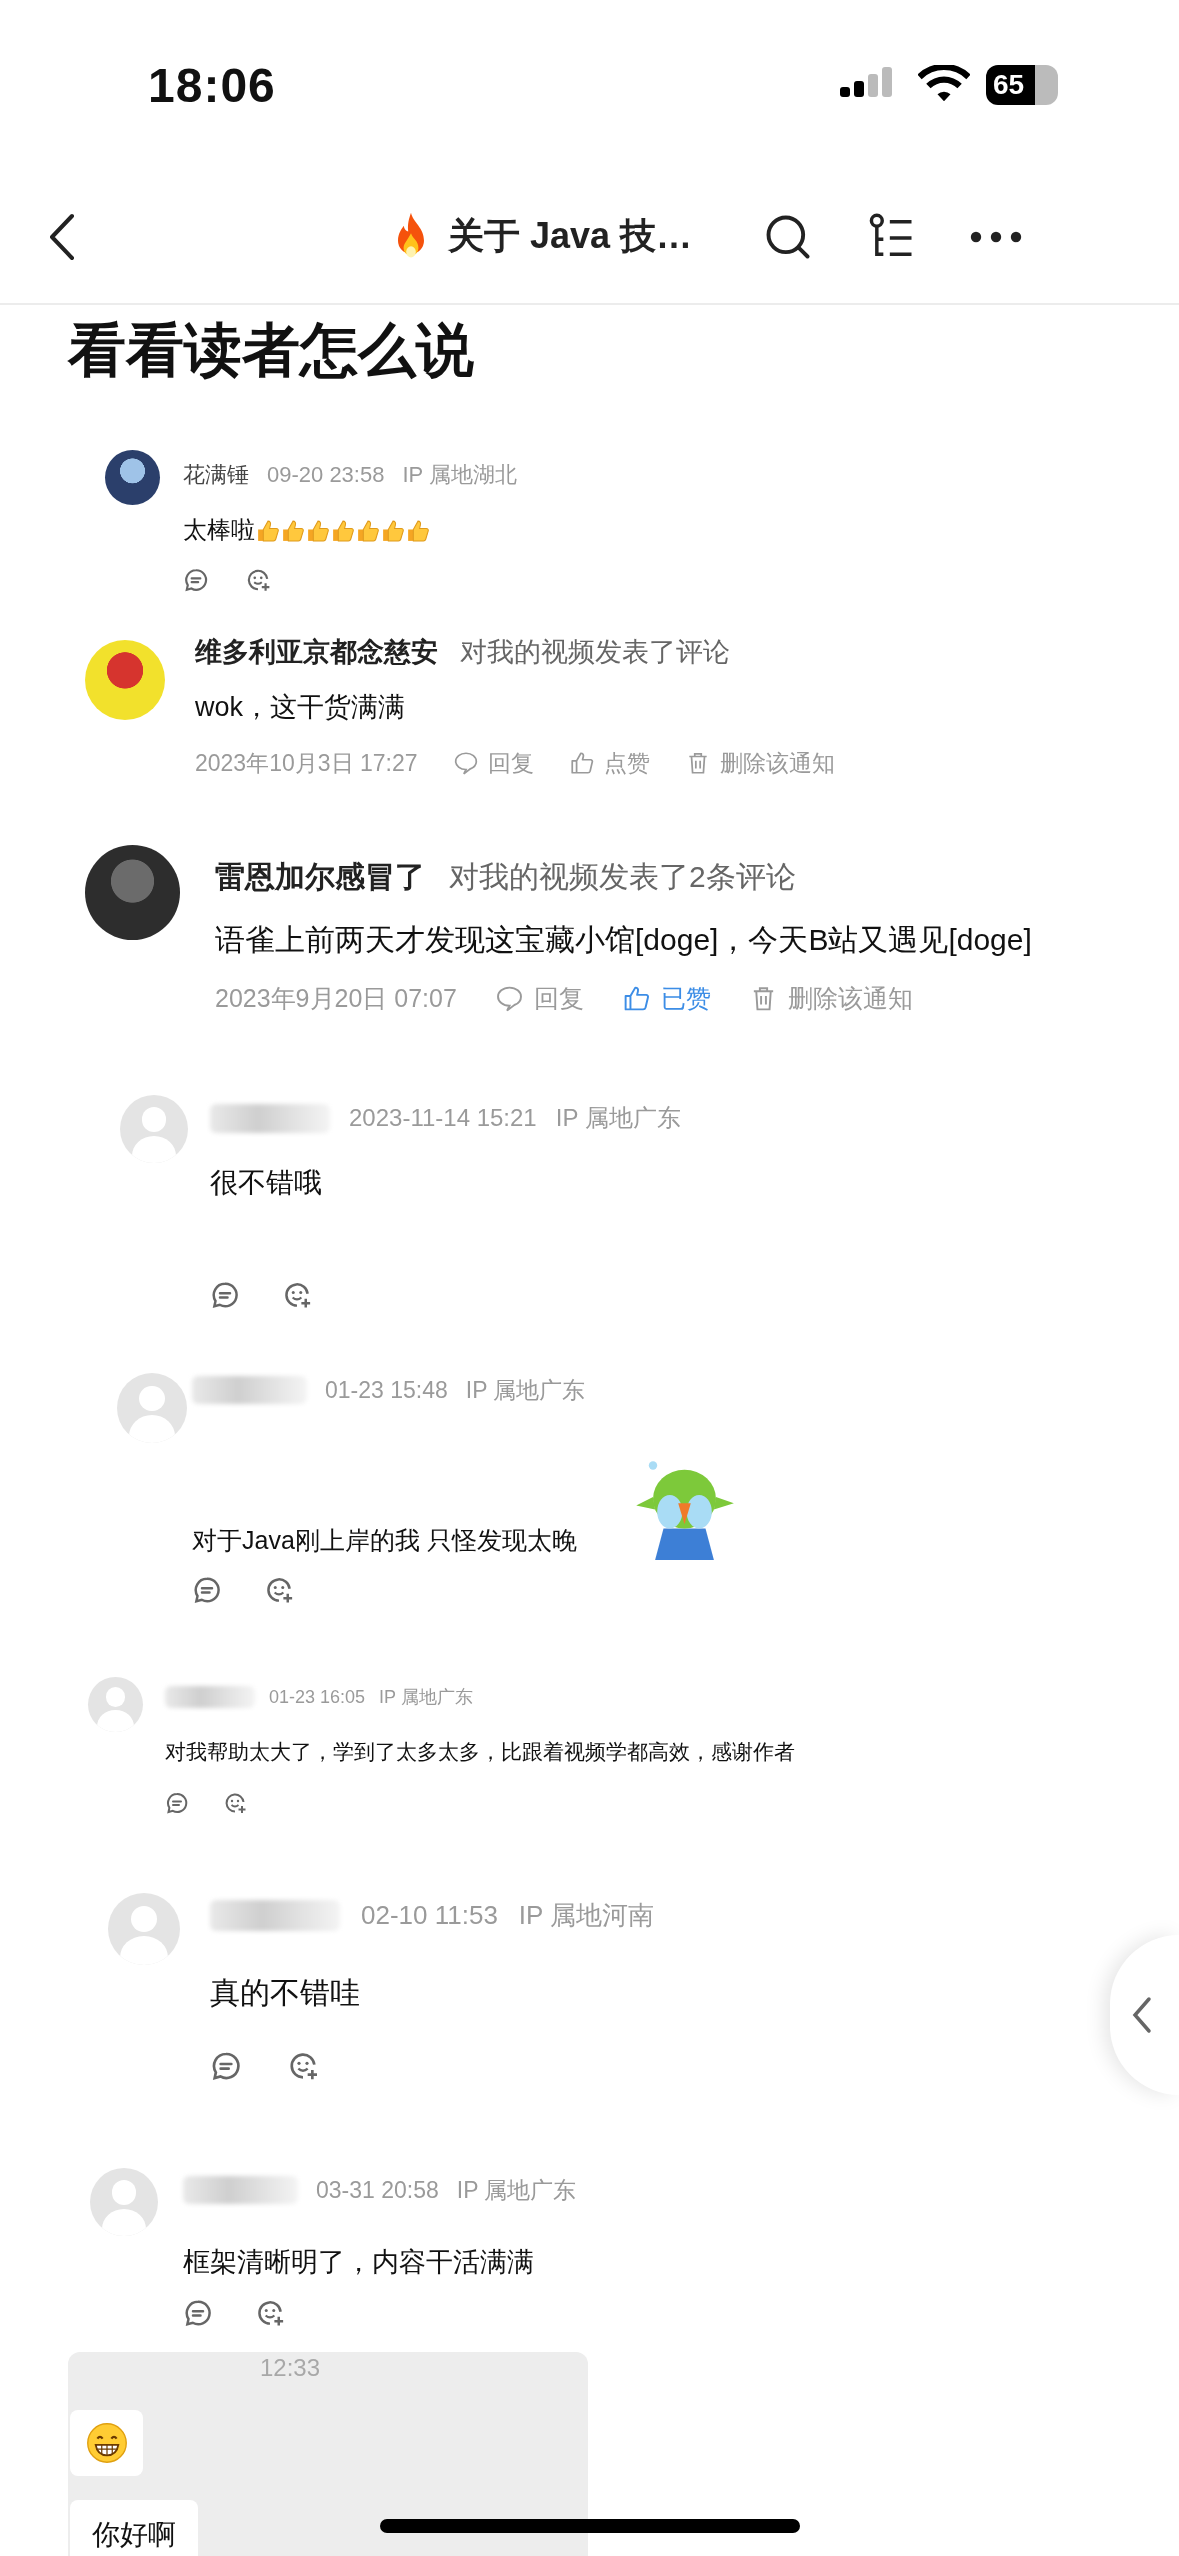 The height and width of the screenshot is (2556, 1179). I want to click on comment-text: 对我帮助太大了，学到了太多太多，比跟着视频学都高效，感谢作者, so click(480, 1752).